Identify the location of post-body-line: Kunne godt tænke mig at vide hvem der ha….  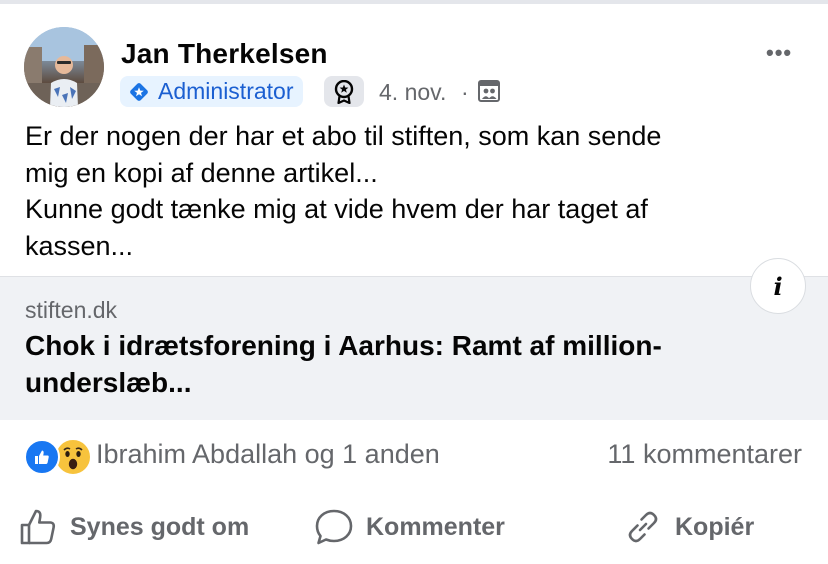
(336, 209).